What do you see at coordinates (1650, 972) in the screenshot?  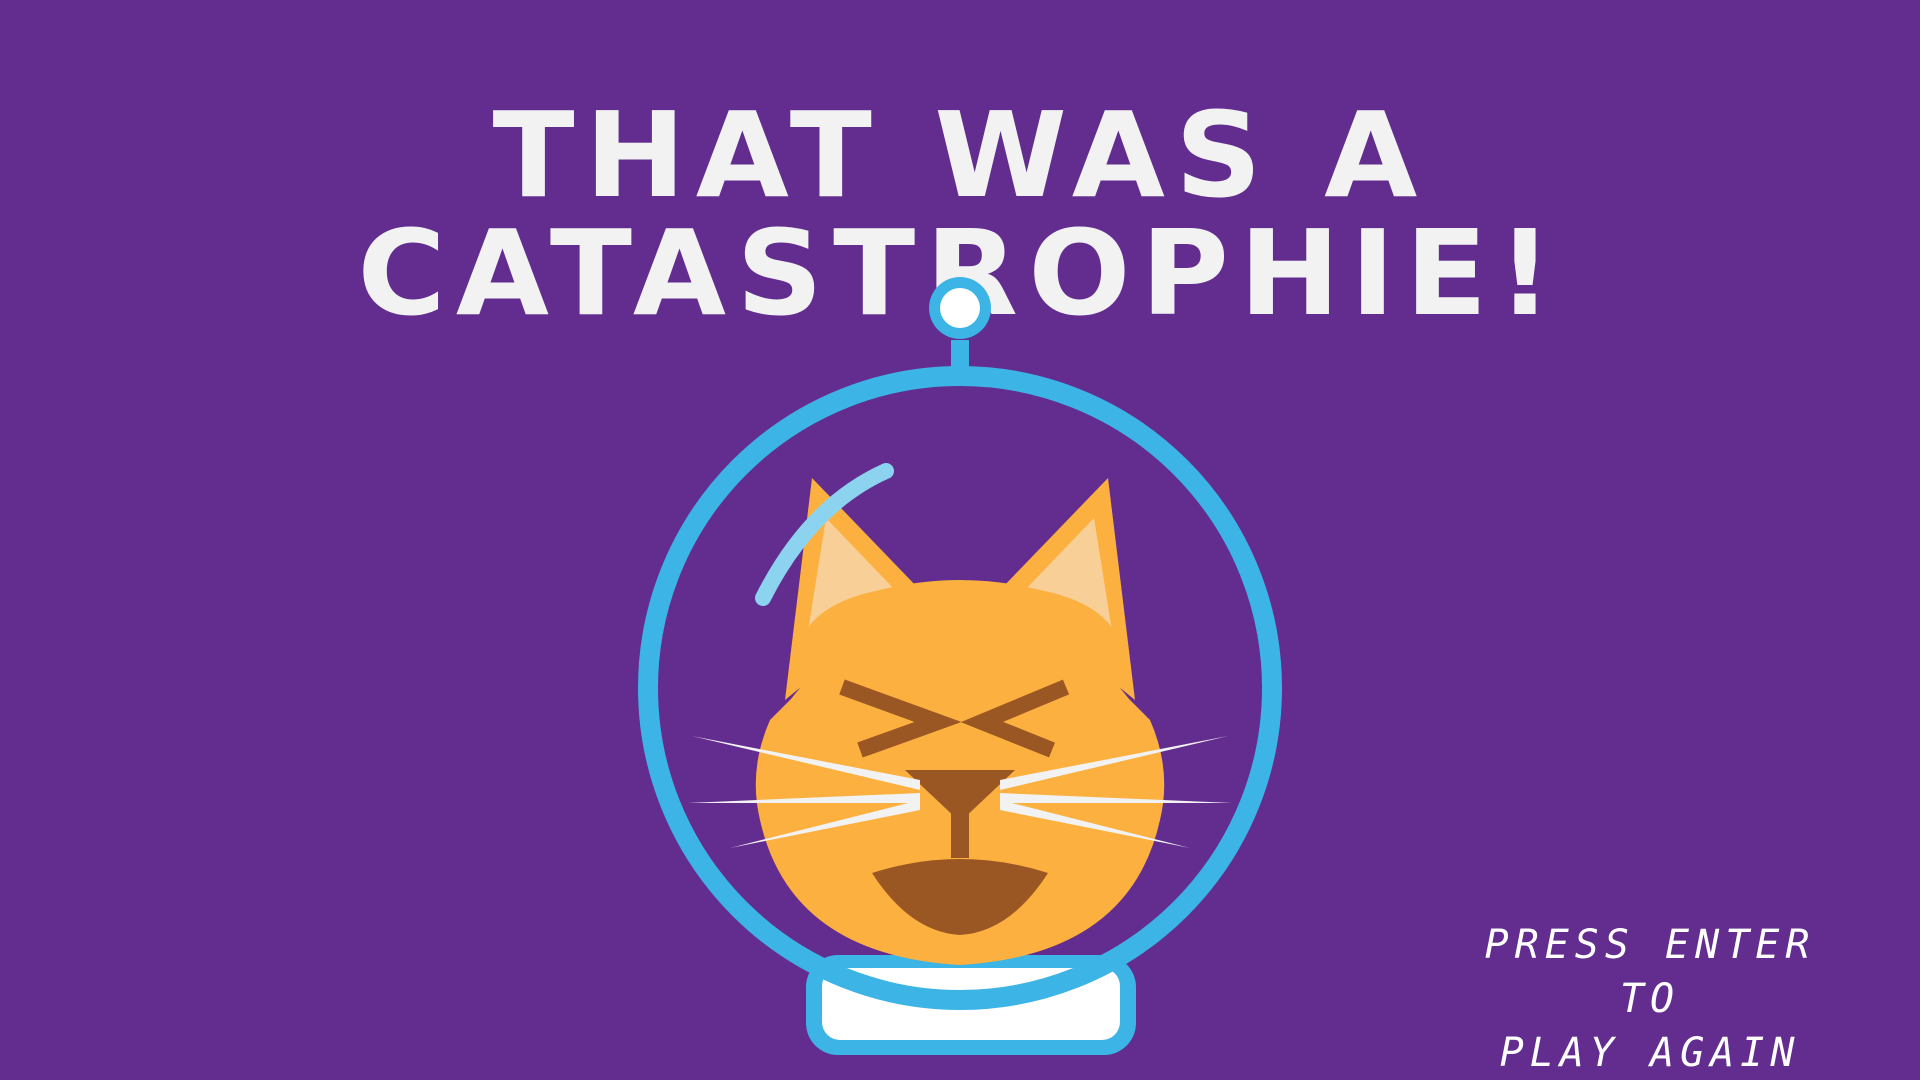 I see `prompt-line-1: PRESS ENTER TO` at bounding box center [1650, 972].